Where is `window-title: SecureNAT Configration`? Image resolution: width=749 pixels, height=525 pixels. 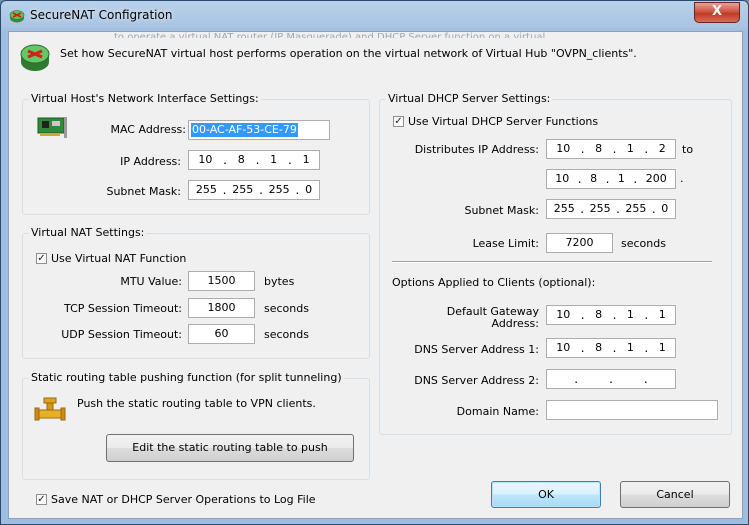
window-title: SecureNAT Configration is located at coordinates (101, 15).